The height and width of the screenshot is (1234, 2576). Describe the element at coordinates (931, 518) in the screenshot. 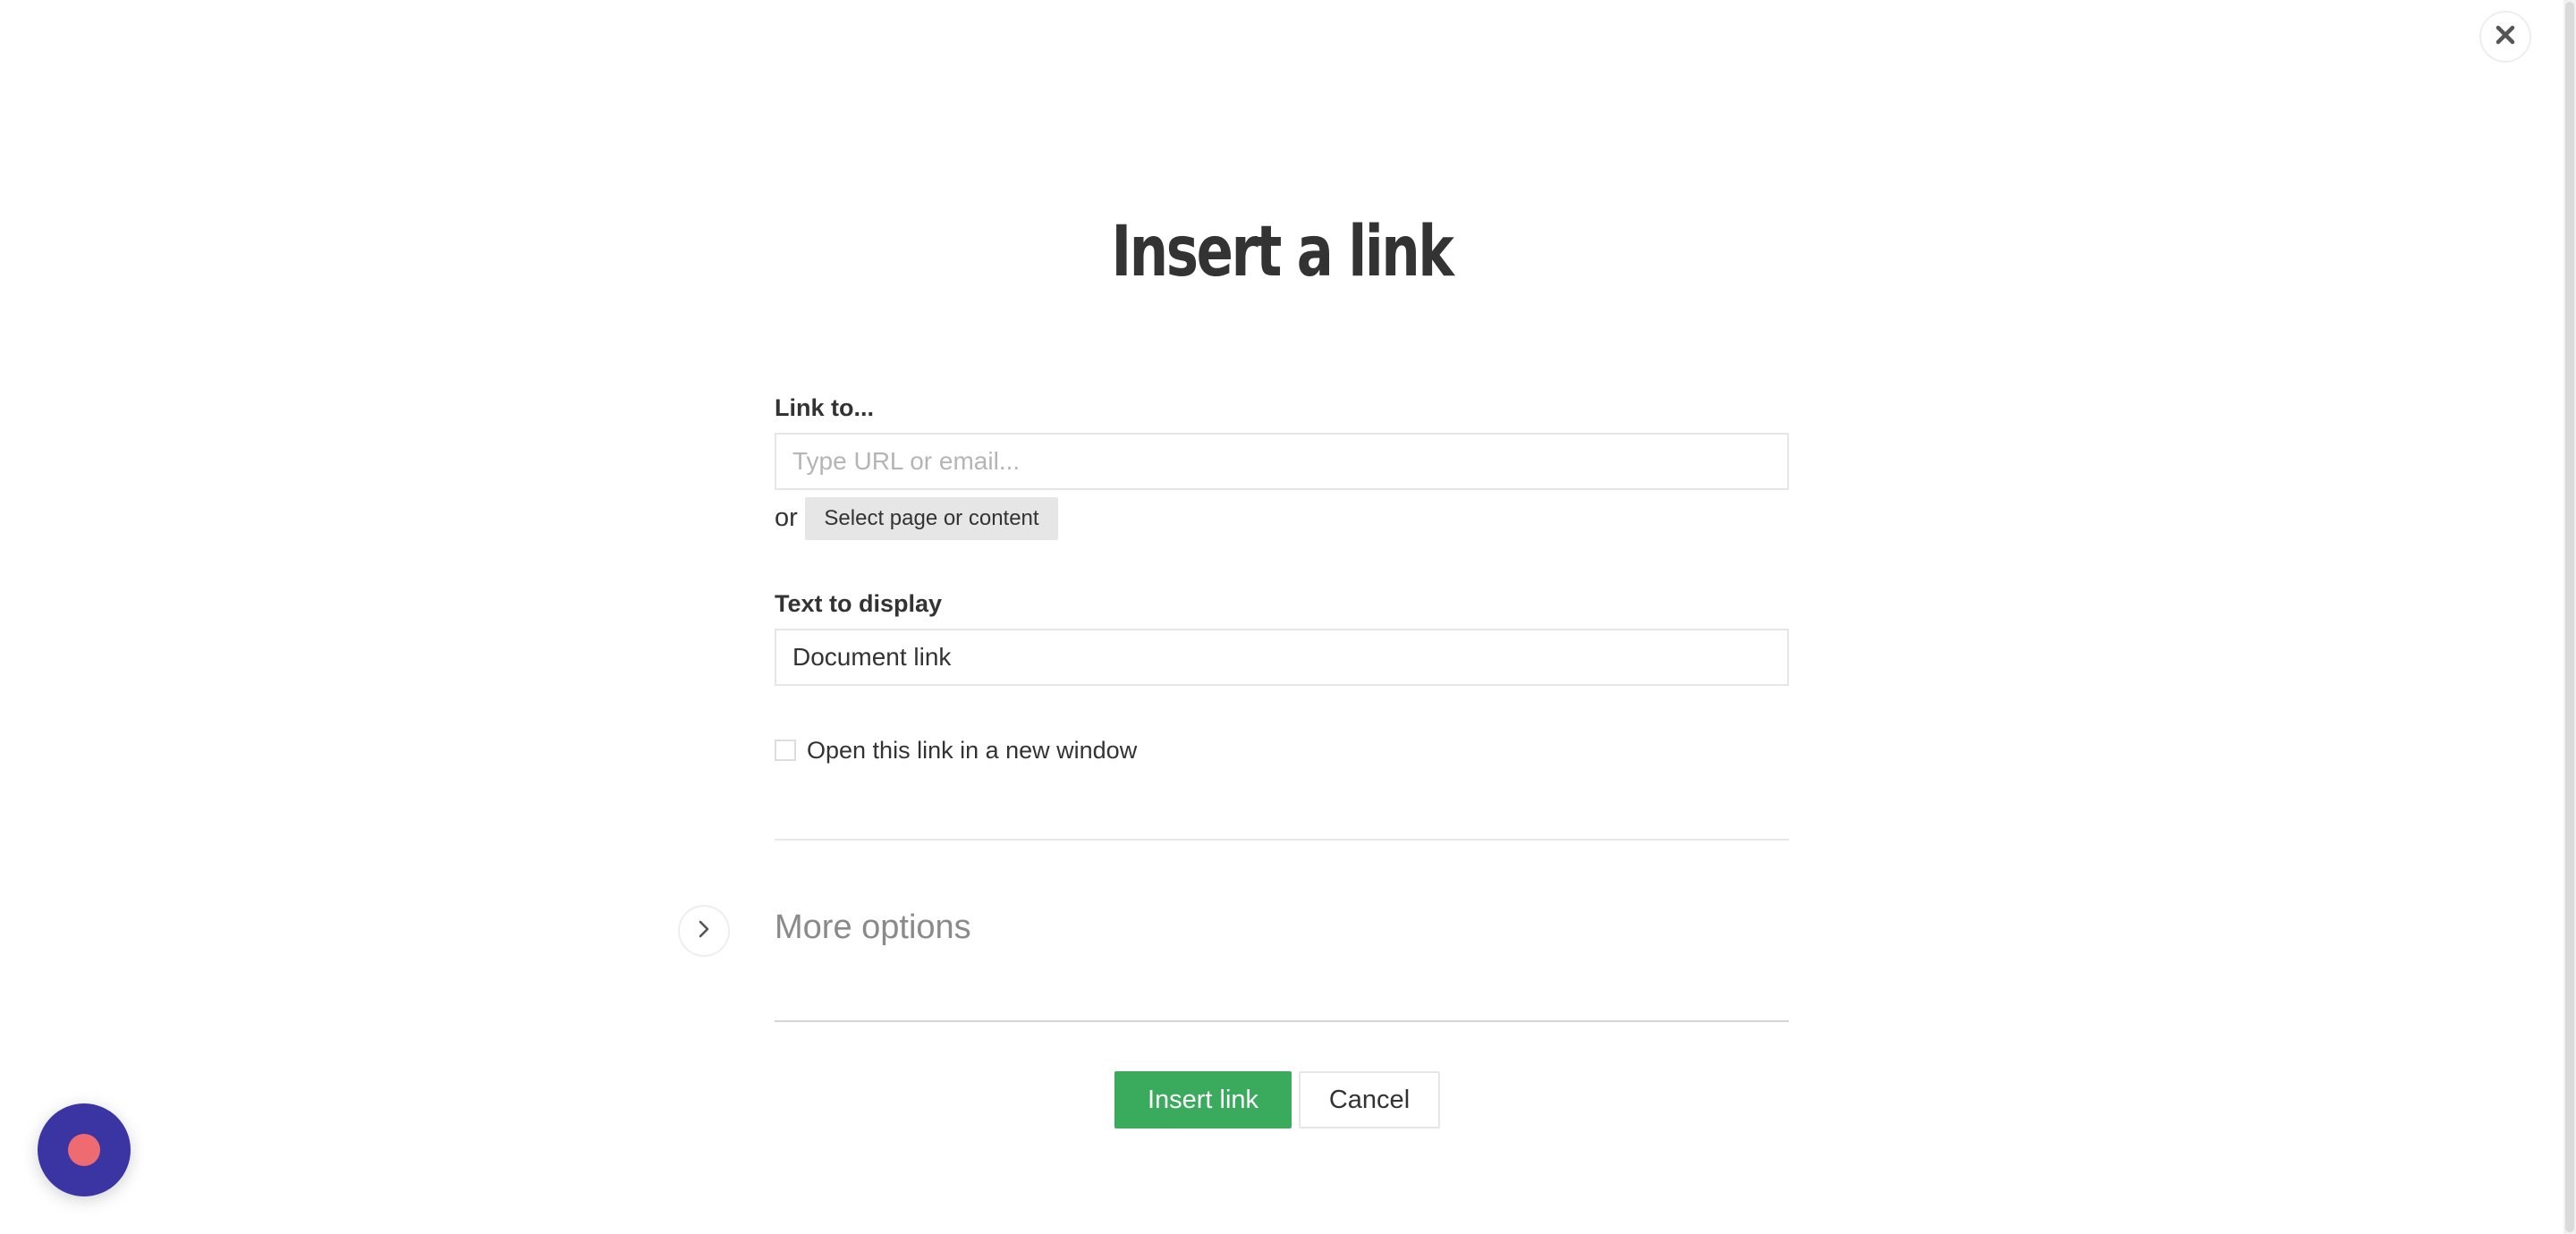

I see `select-page-button: Select page or content` at that location.